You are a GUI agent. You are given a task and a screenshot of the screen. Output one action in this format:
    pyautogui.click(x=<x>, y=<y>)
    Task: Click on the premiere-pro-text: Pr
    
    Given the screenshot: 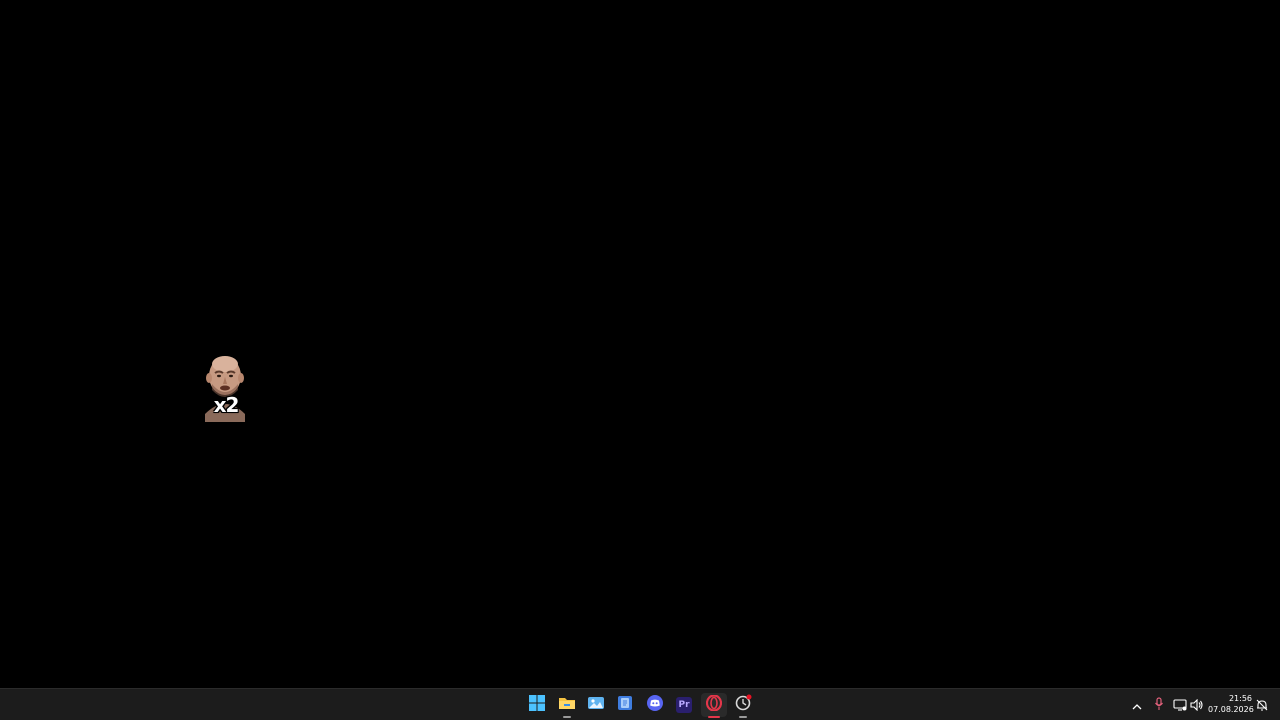 What is the action you would take?
    pyautogui.click(x=684, y=704)
    